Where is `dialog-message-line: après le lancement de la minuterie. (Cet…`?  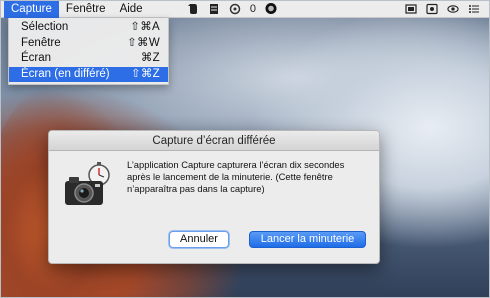 dialog-message-line: après le lancement de la minuterie. (Cet… is located at coordinates (230, 176).